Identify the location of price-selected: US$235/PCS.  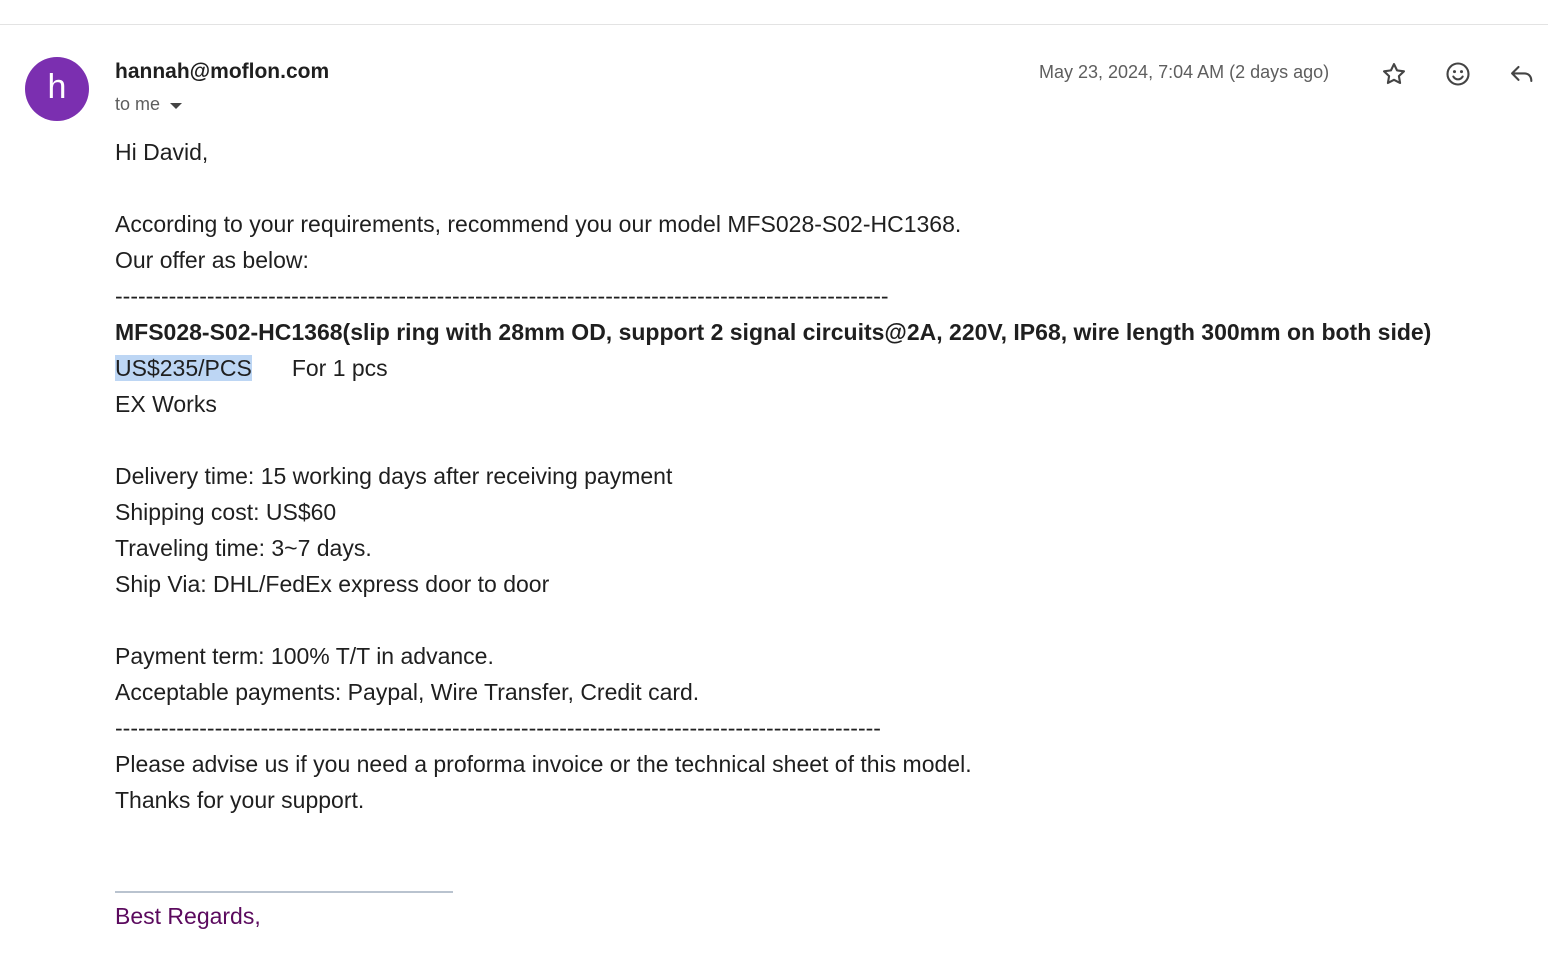
(183, 368).